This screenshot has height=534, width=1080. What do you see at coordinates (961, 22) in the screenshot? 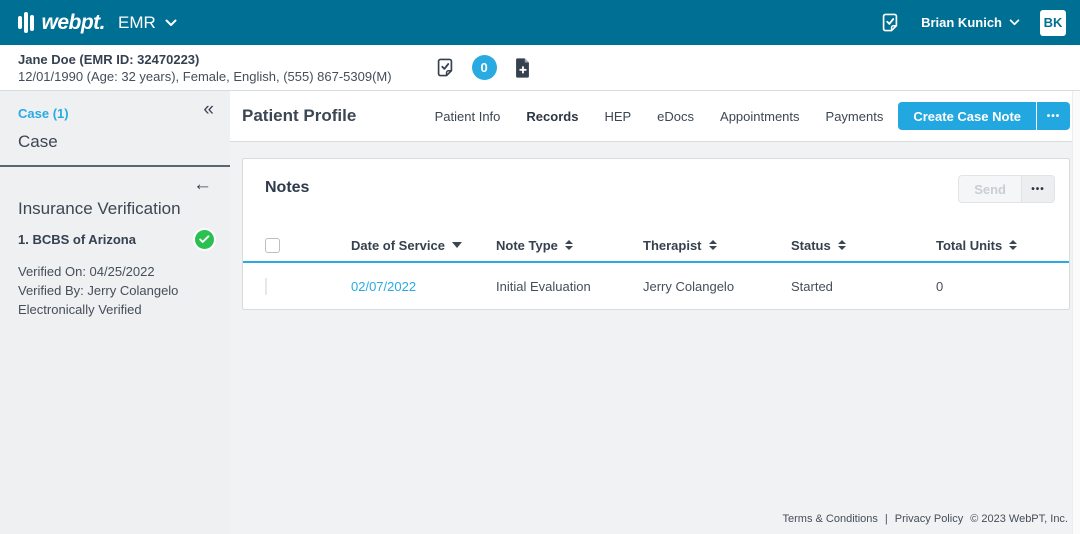
I see `user-name: Brian Kunich` at bounding box center [961, 22].